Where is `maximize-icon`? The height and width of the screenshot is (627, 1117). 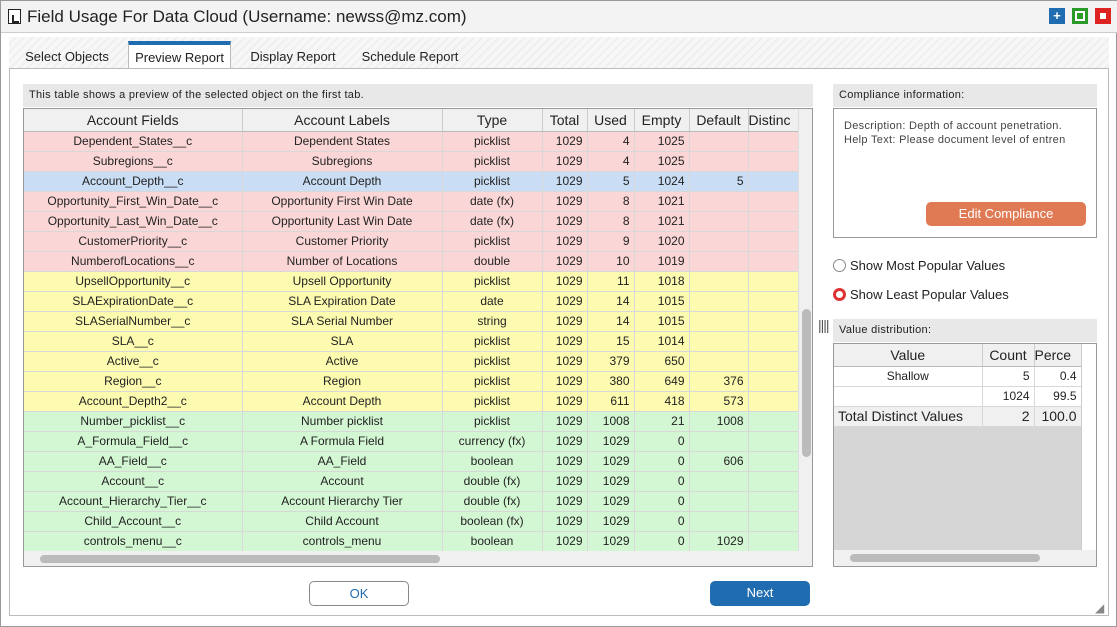 maximize-icon is located at coordinates (1080, 16).